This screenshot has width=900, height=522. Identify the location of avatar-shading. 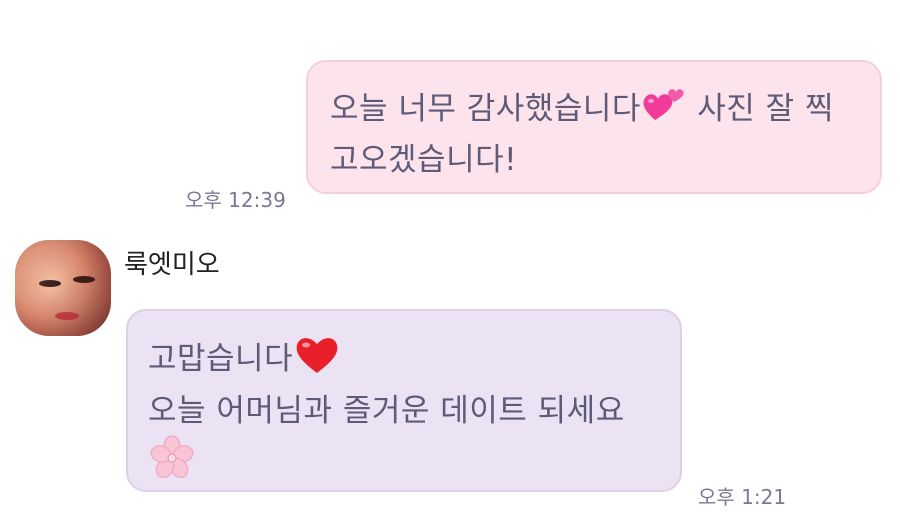
(63, 288).